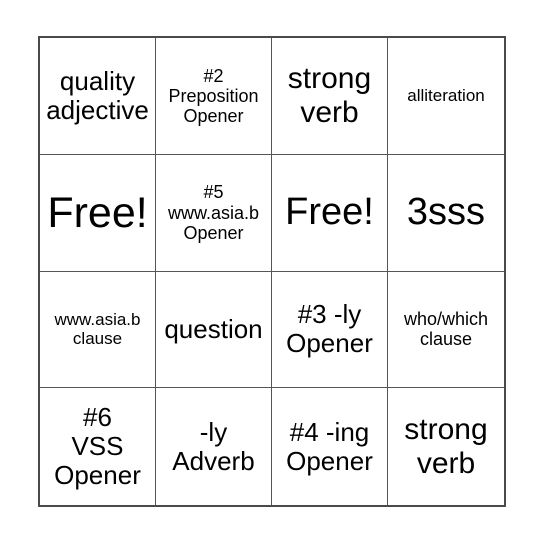  I want to click on bingo-cell-r1-c2: #2 Preposition Opener, so click(214, 96).